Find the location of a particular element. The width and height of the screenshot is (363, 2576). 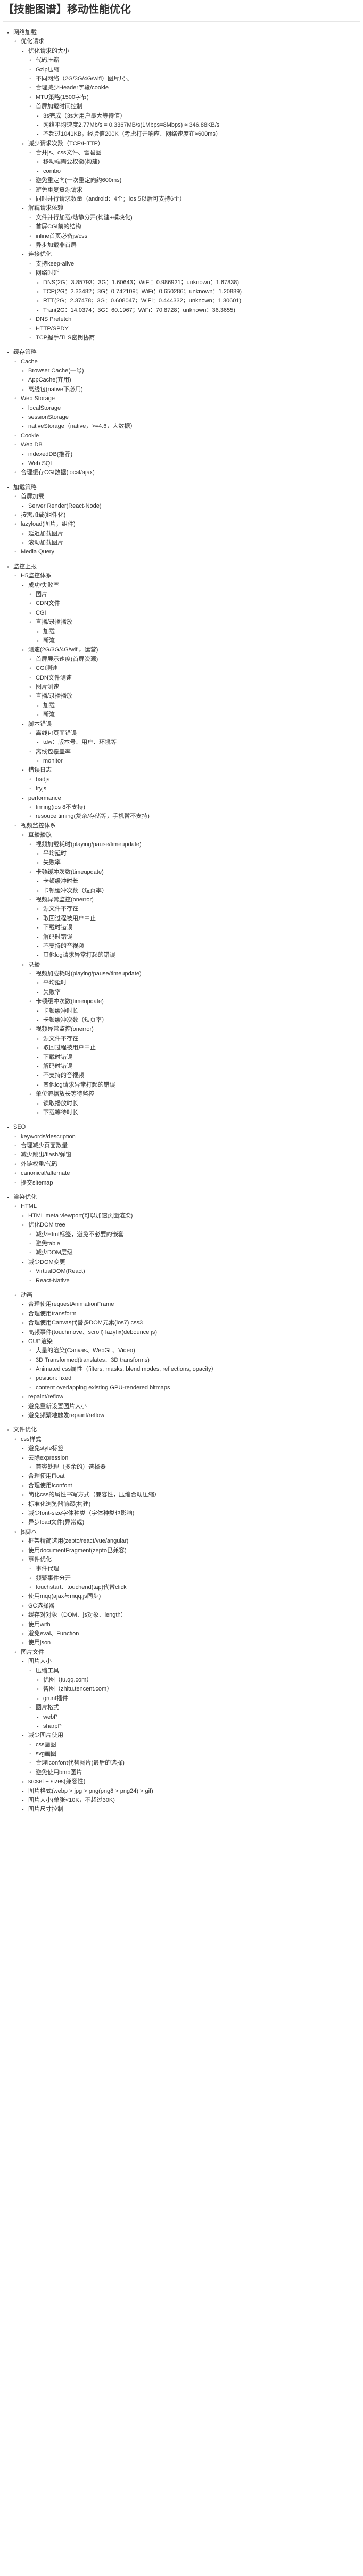

outline-item: ◦ HTTP/SPDY is located at coordinates (181, 329).